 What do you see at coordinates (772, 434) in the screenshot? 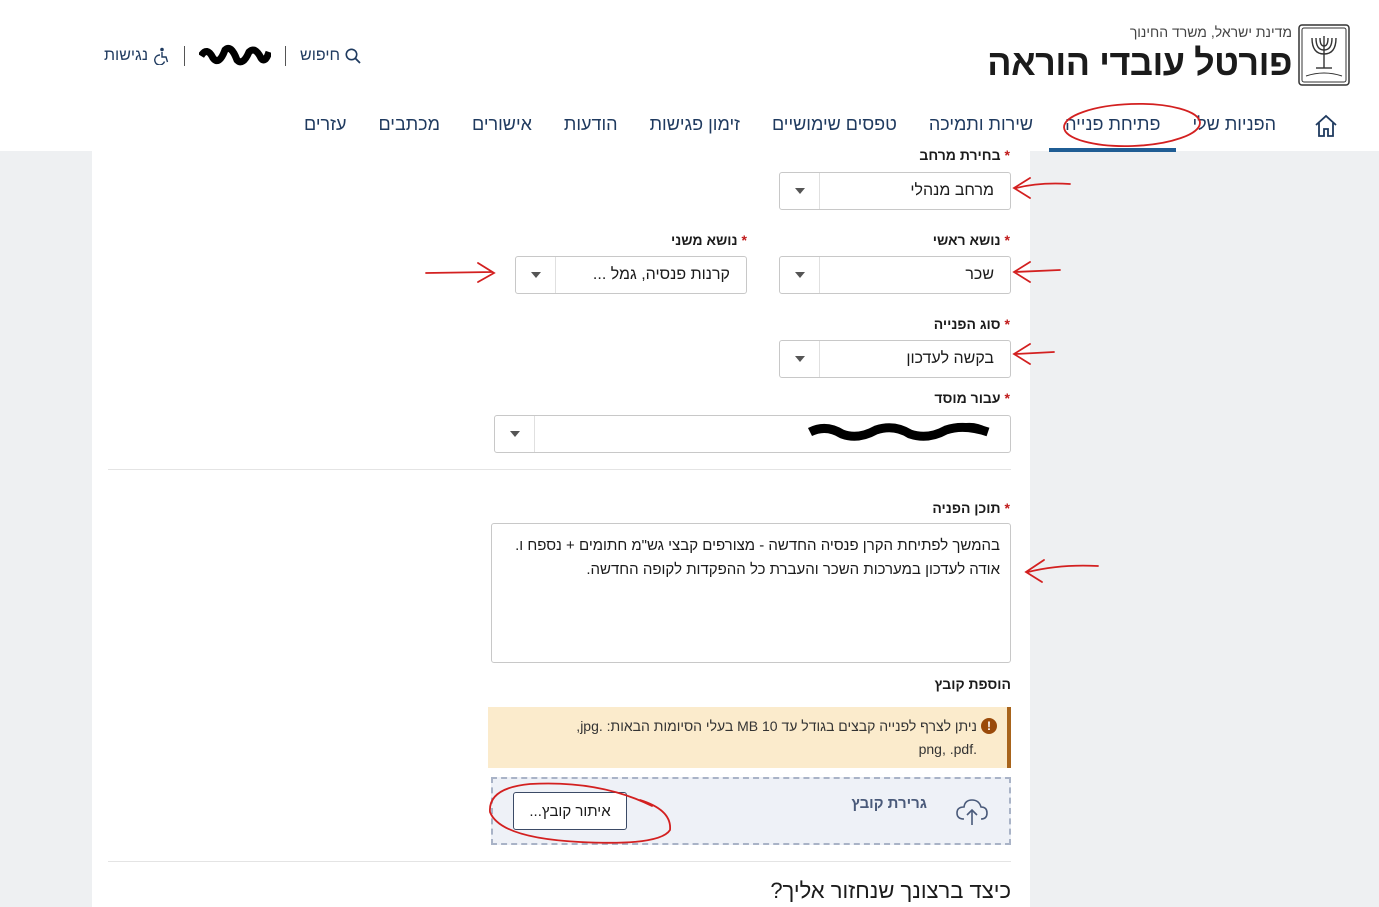
I see `institution-value` at bounding box center [772, 434].